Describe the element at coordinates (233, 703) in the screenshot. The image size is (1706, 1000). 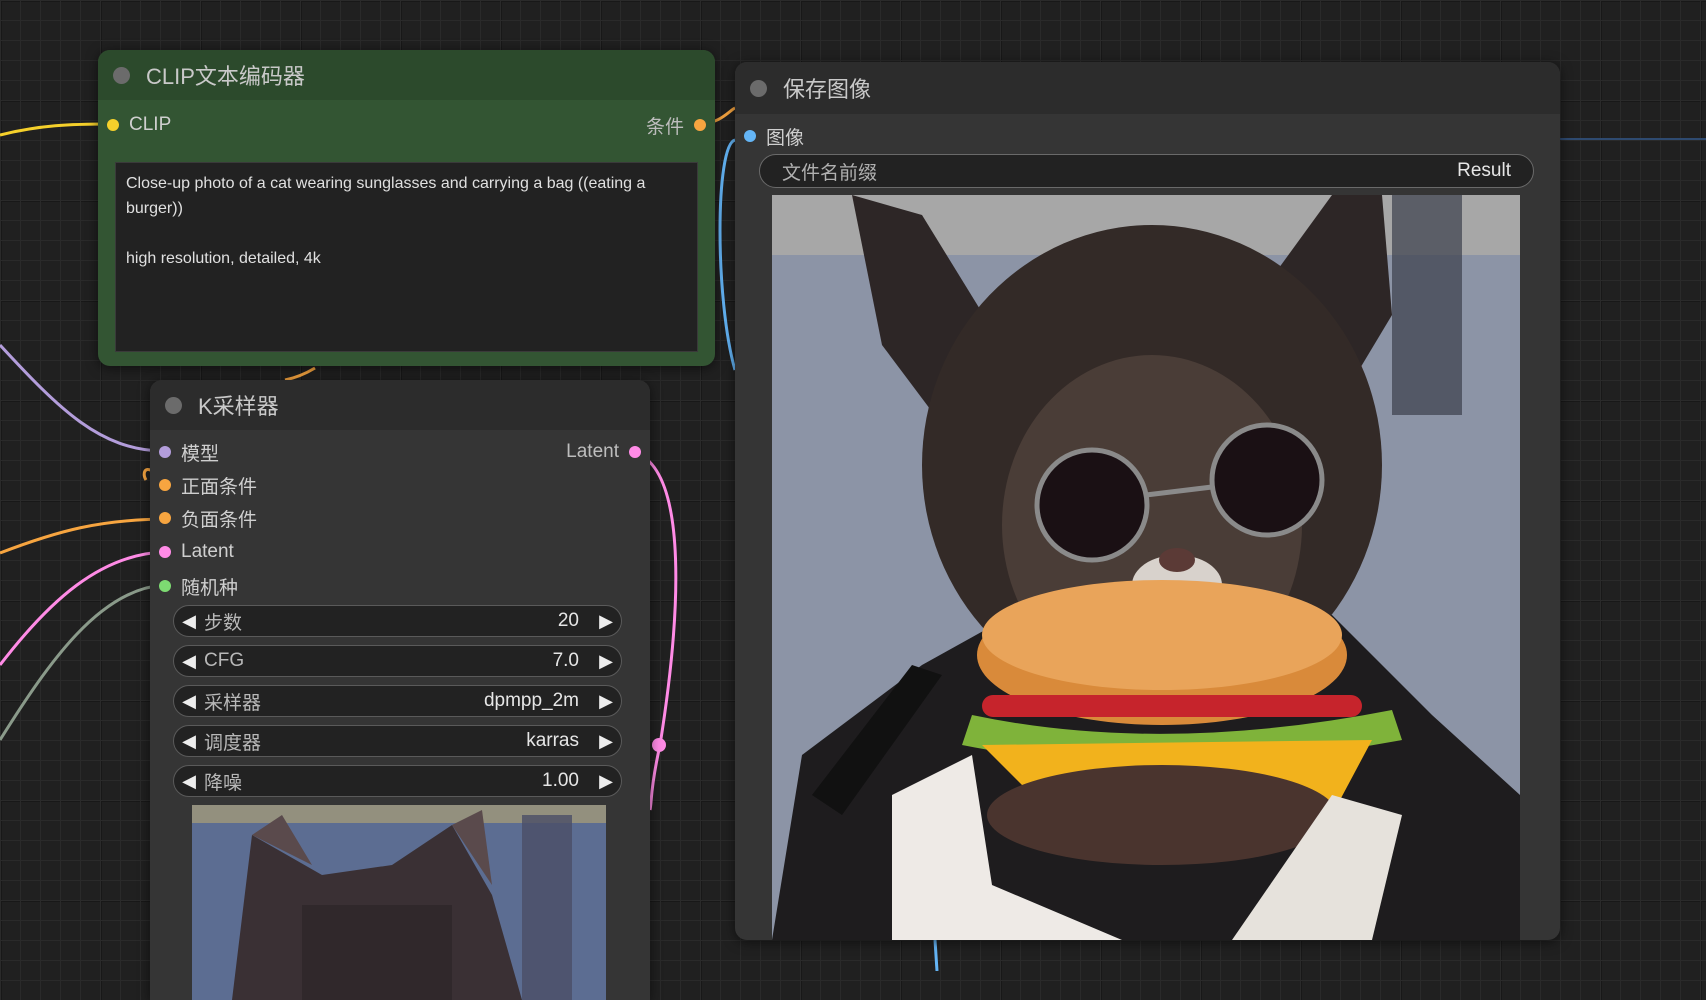
I see `sampler-label: 采样器` at that location.